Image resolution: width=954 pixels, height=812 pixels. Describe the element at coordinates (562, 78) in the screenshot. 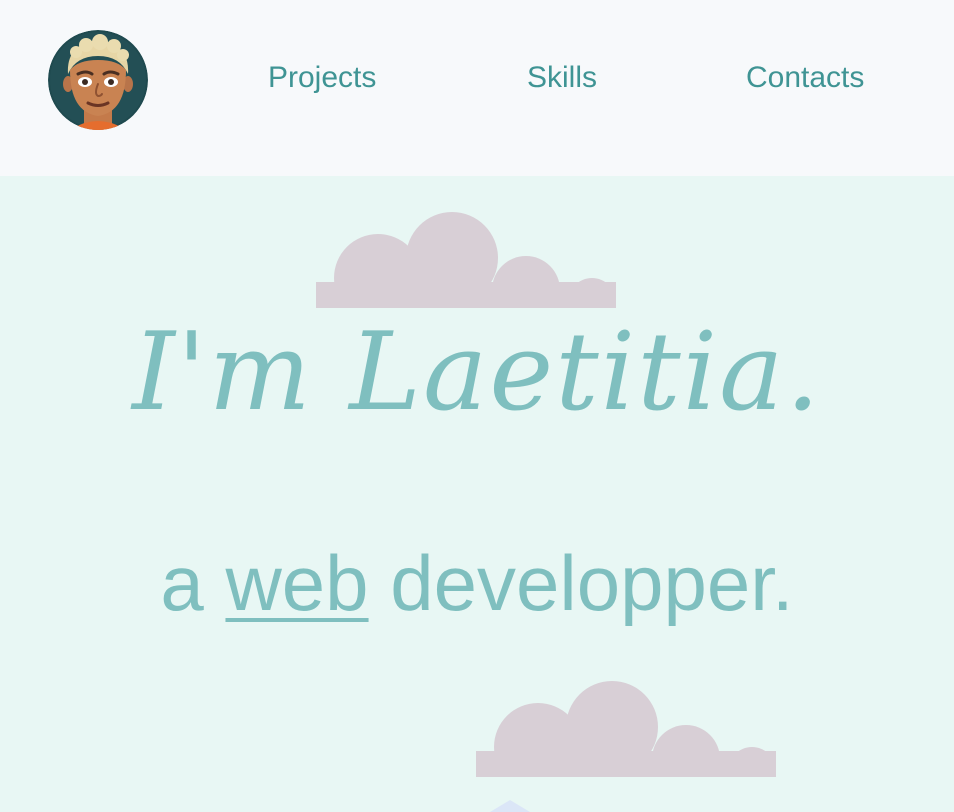

I see `nav-link-skills: Skills` at that location.